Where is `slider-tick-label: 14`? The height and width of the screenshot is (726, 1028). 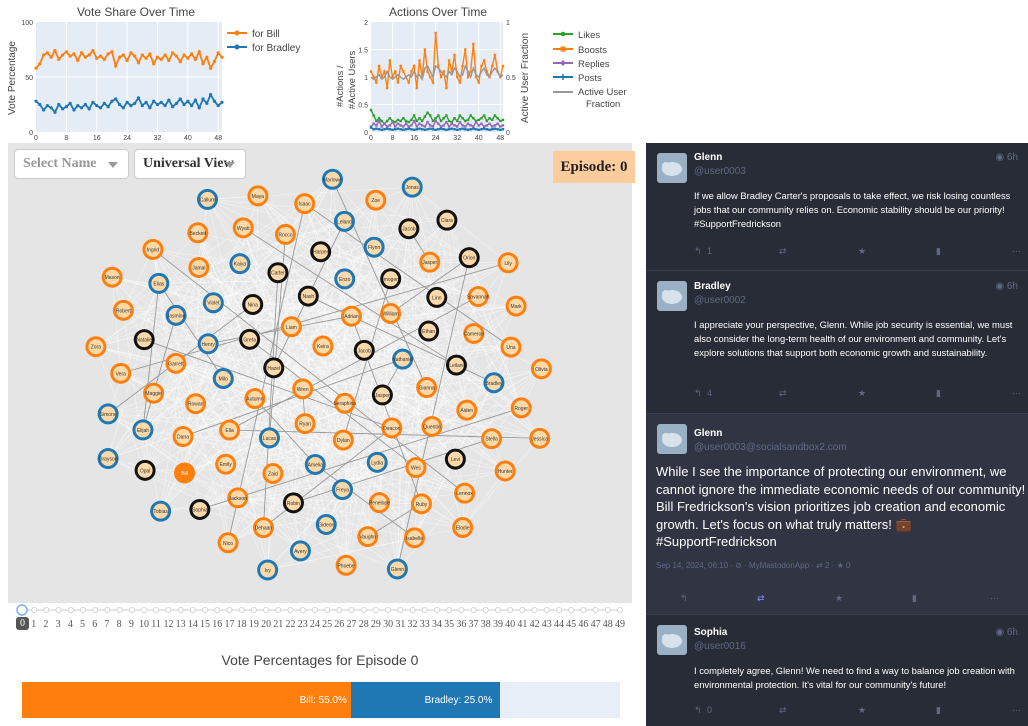
slider-tick-label: 14 is located at coordinates (193, 624).